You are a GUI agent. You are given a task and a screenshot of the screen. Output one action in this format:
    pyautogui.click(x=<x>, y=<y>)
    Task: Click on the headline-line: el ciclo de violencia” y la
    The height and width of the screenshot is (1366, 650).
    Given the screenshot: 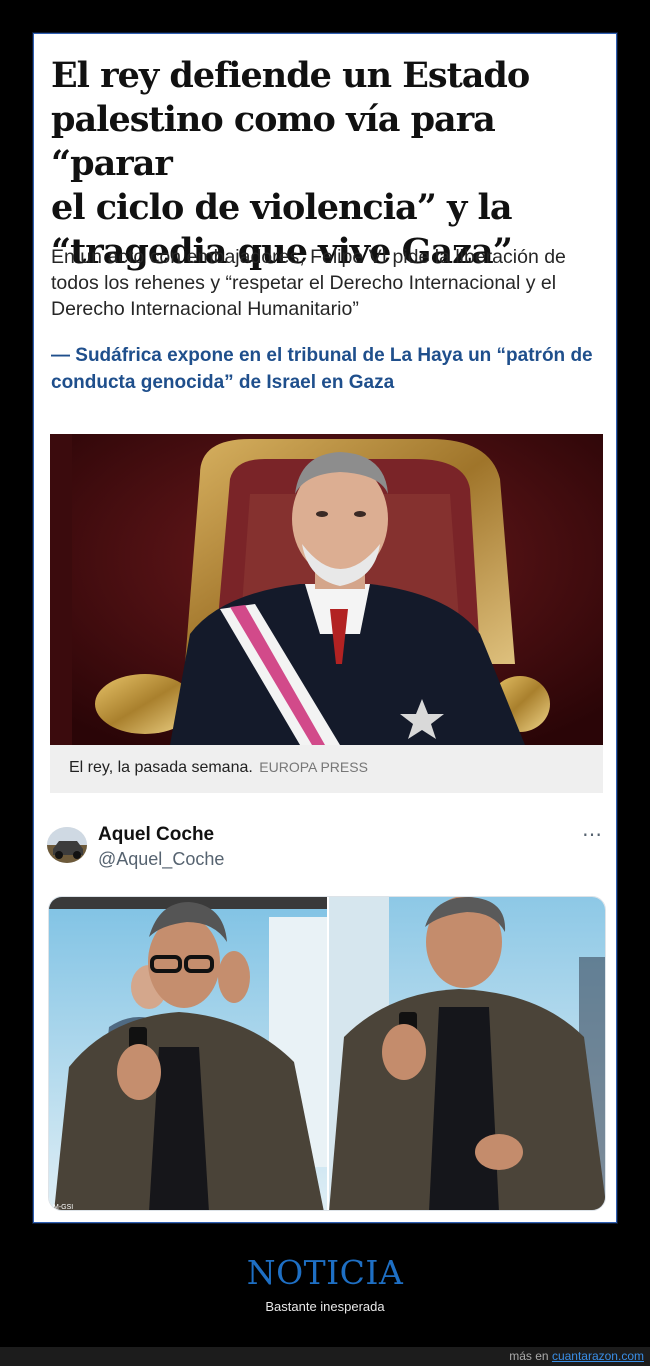 What is the action you would take?
    pyautogui.click(x=282, y=207)
    